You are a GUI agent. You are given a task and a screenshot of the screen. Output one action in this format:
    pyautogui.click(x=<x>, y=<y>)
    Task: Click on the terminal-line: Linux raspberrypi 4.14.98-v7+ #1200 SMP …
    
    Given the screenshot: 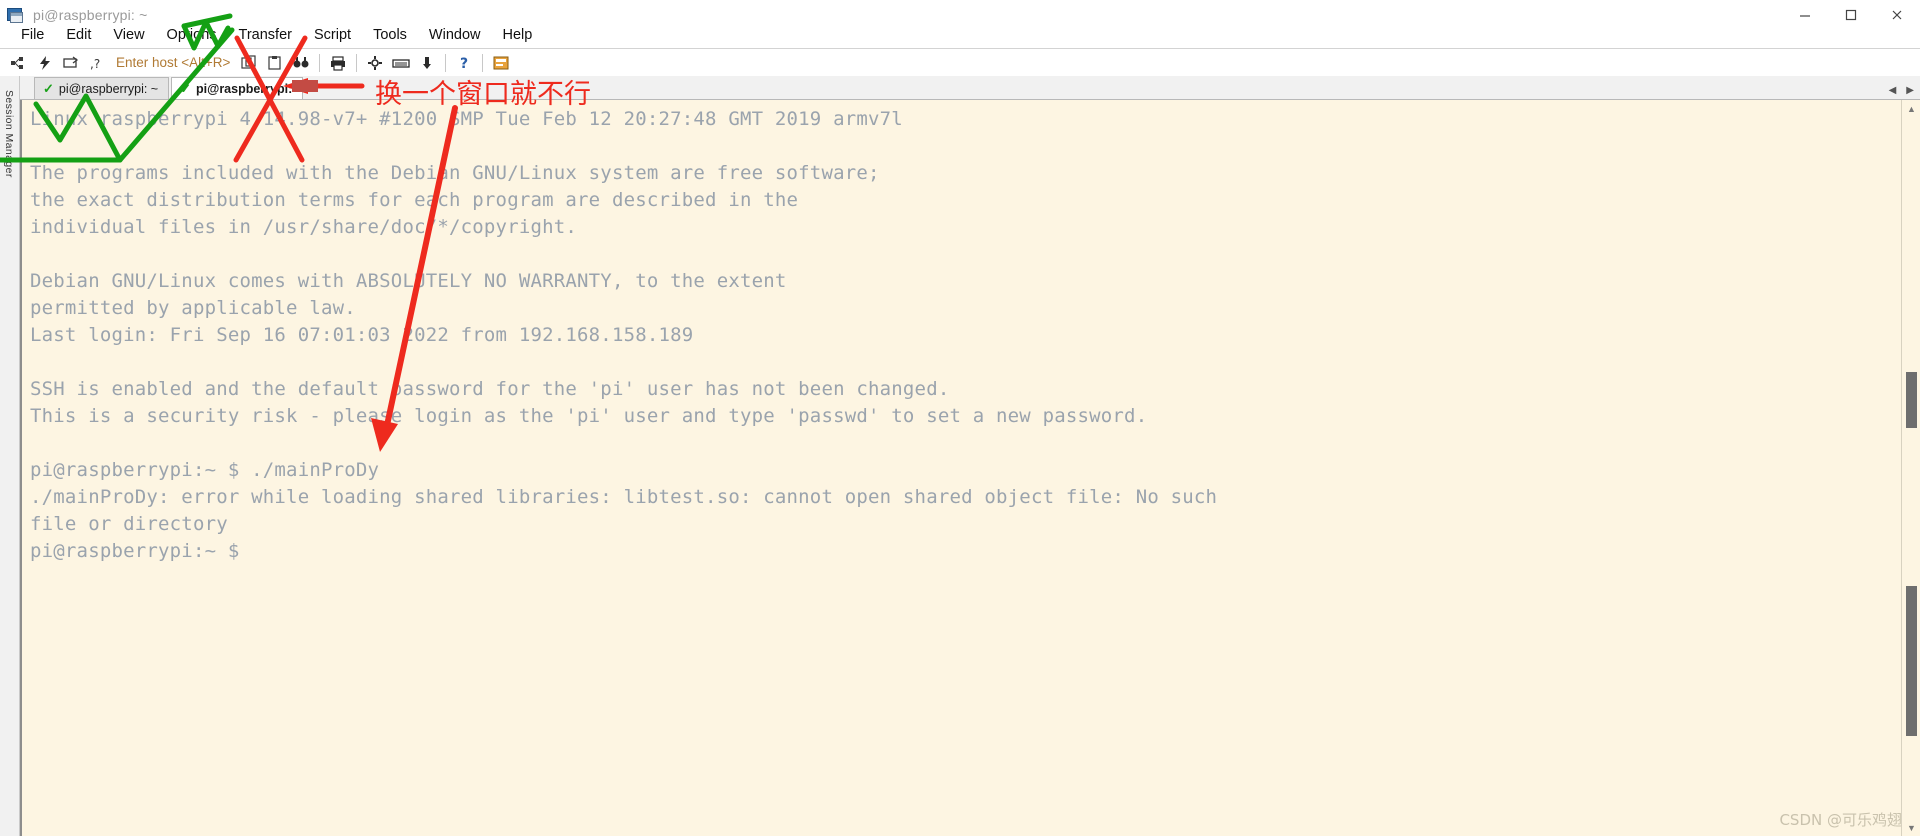 What is the action you would take?
    pyautogui.click(x=466, y=119)
    